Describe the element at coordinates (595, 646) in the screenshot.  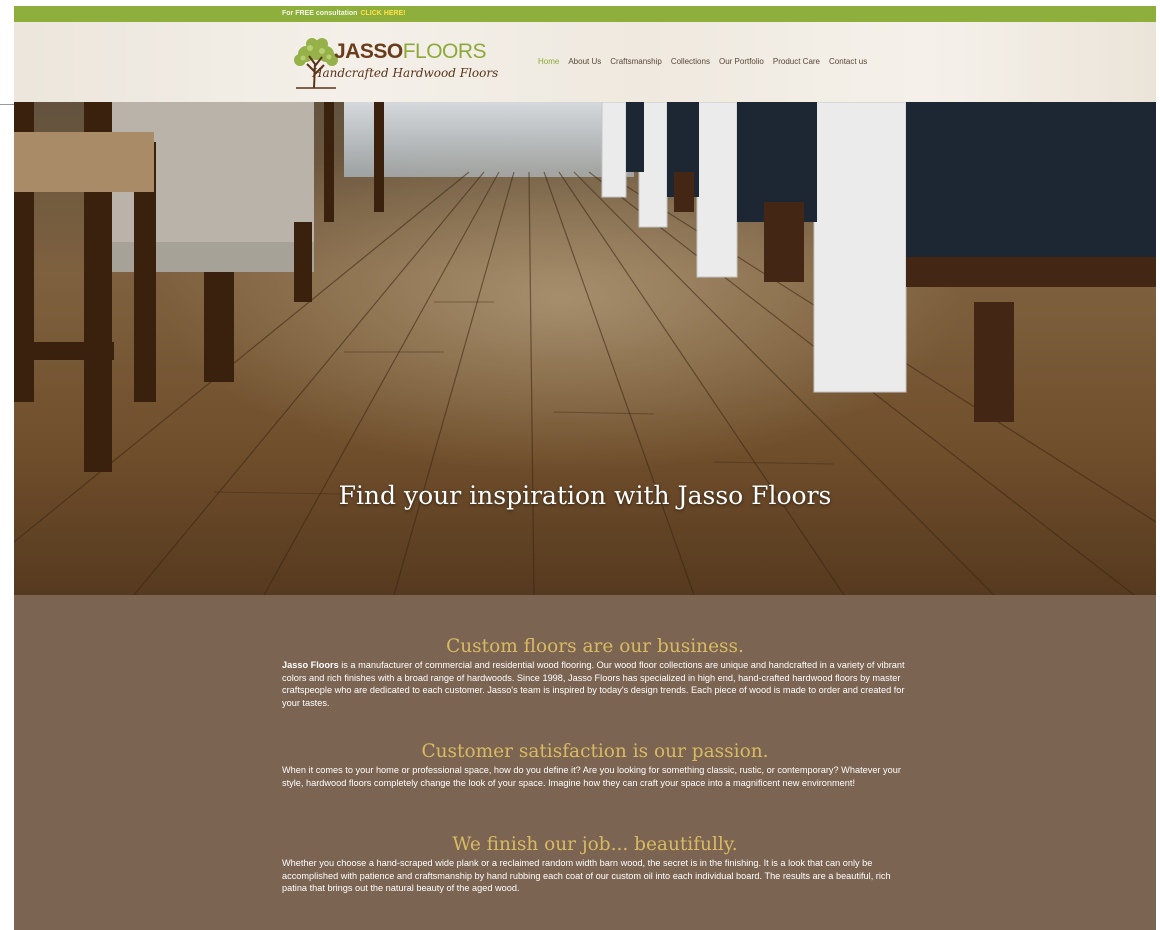
I see `section-heading: Custom floors are our business.` at that location.